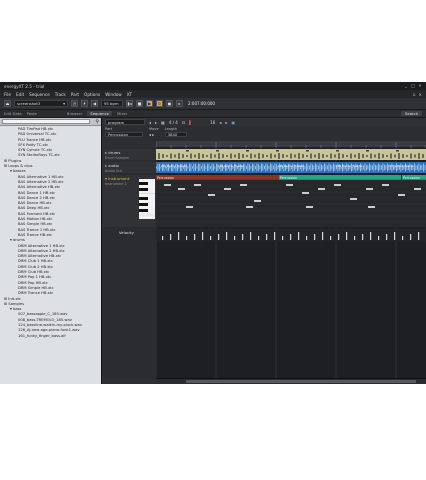  What do you see at coordinates (84, 103) in the screenshot?
I see `metronome-icon: ⏵` at bounding box center [84, 103].